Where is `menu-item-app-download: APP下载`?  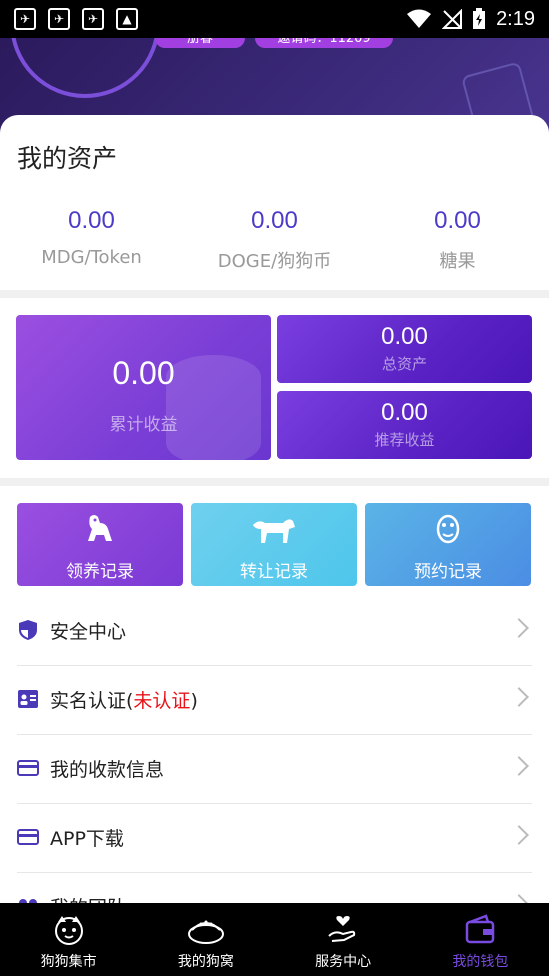 menu-item-app-download: APP下载 is located at coordinates (274, 838).